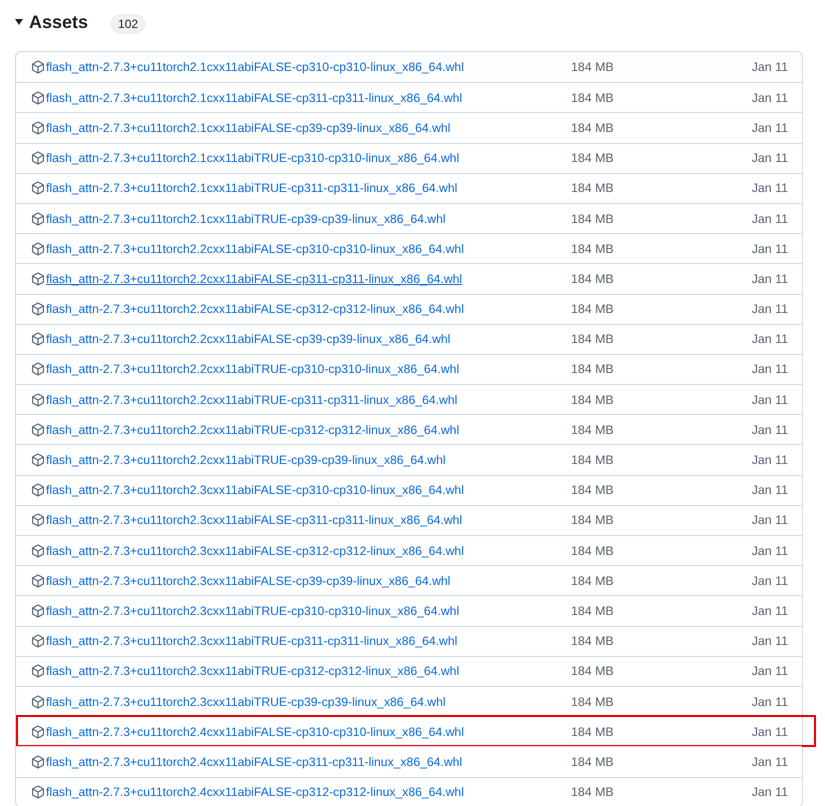 The height and width of the screenshot is (806, 825). Describe the element at coordinates (308, 761) in the screenshot. I see `asset-link: flash_attn-2.7.3+cu11torch2.4cxx11abiFALSE-cp311-cp311-linux_x86_64.whl` at that location.